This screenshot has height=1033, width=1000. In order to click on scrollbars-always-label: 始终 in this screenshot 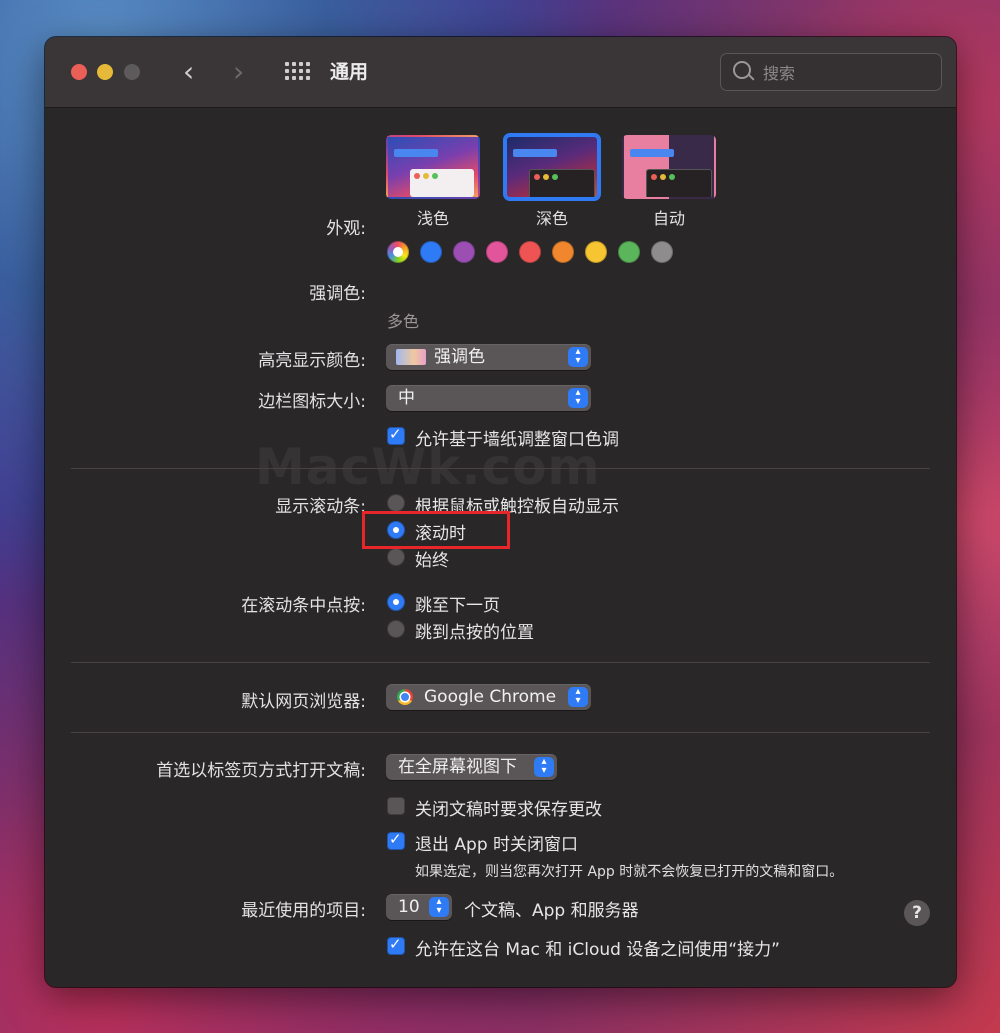, I will do `click(432, 561)`.